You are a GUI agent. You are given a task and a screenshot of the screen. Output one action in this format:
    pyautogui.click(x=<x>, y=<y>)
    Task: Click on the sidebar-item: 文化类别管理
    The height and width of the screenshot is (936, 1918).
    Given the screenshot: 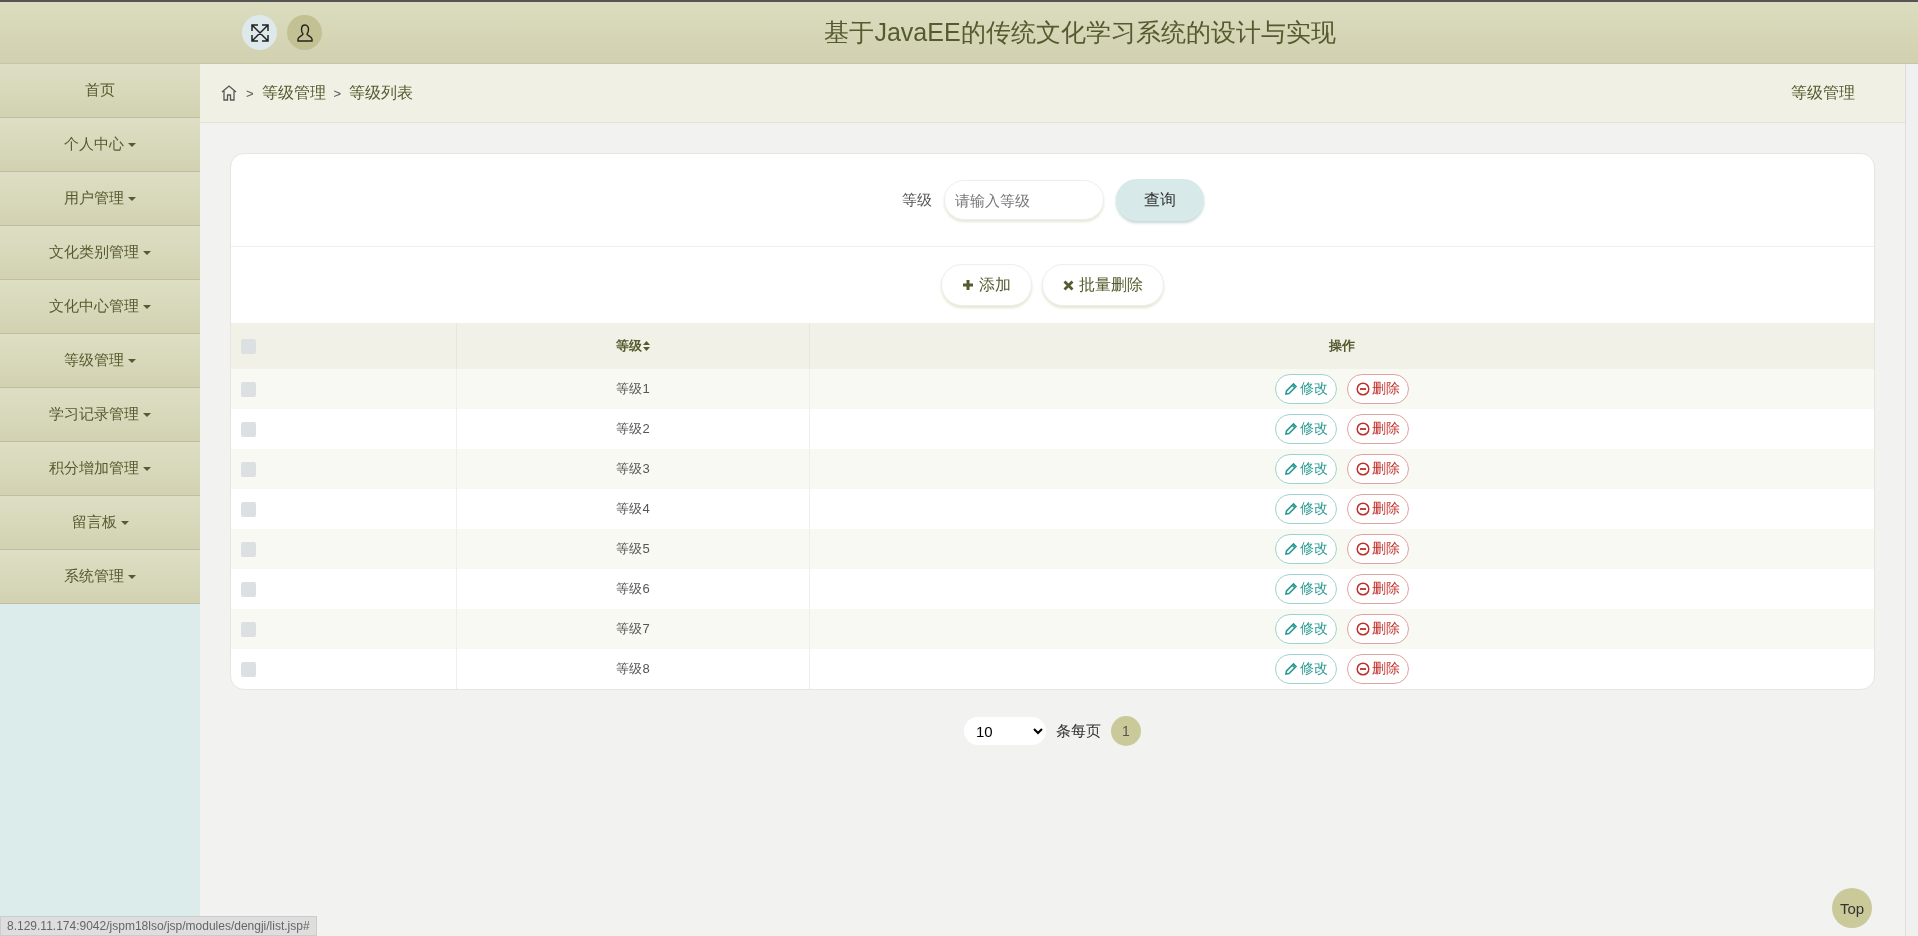 What is the action you would take?
    pyautogui.click(x=100, y=253)
    